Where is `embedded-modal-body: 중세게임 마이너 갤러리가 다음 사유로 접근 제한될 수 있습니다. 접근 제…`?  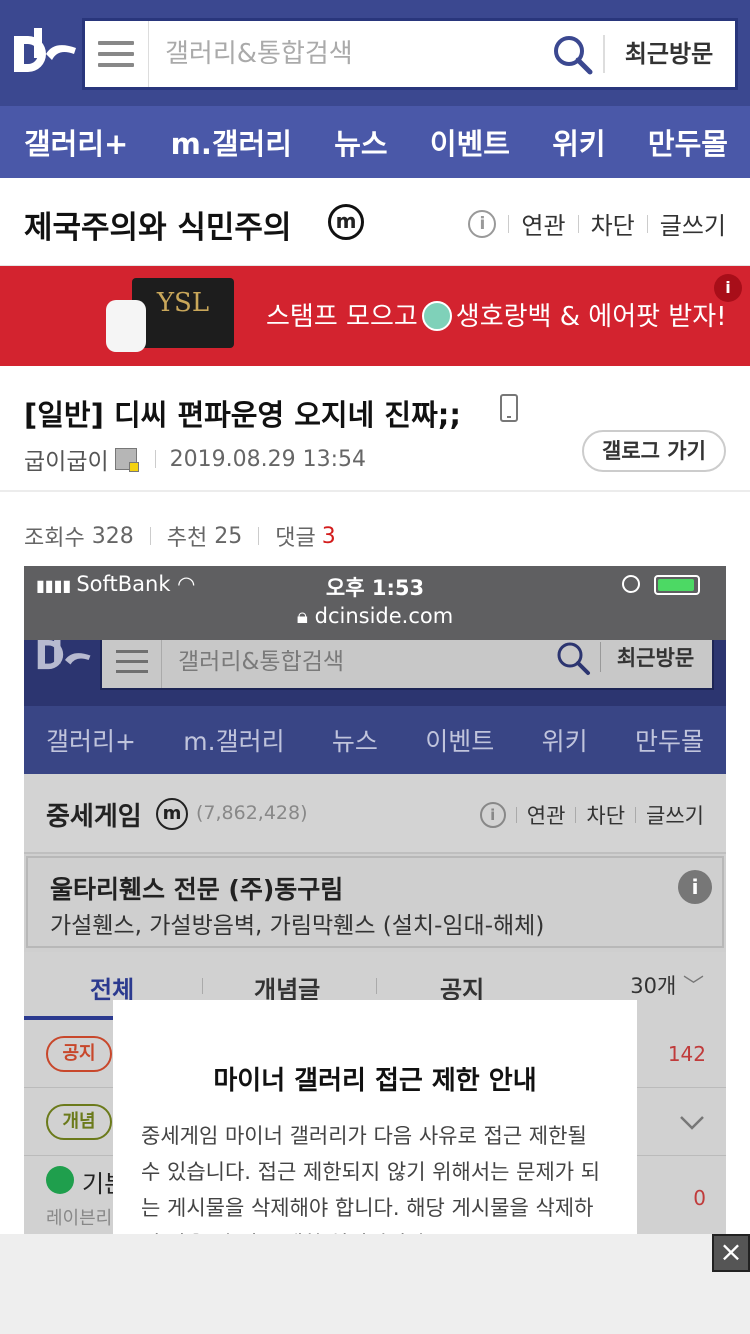 embedded-modal-body: 중세게임 마이너 갤러리가 다음 사유로 접근 제한될 수 있습니다. 접근 제… is located at coordinates (371, 1179).